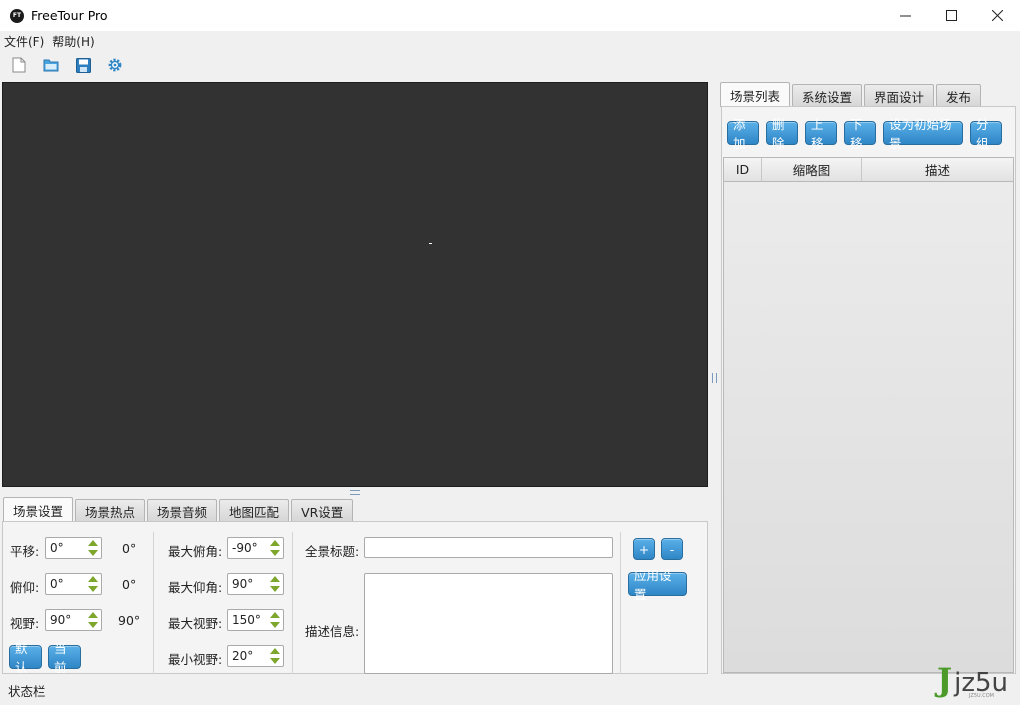  What do you see at coordinates (644, 549) in the screenshot?
I see `add-item-button: +` at bounding box center [644, 549].